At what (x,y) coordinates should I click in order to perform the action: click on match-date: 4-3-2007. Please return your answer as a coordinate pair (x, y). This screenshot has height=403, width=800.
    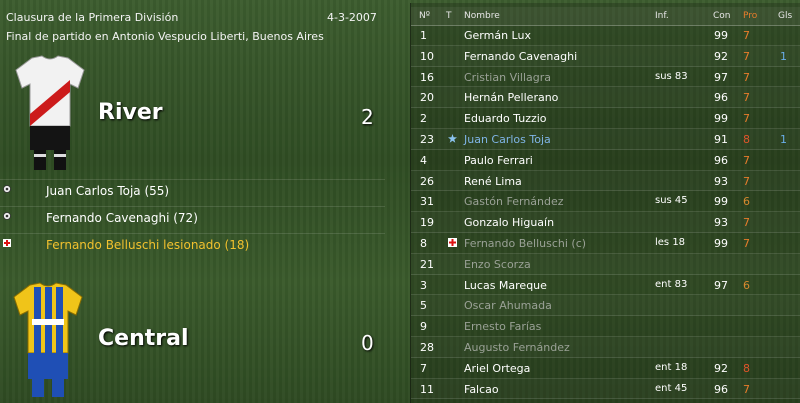
    Looking at the image, I should click on (352, 17).